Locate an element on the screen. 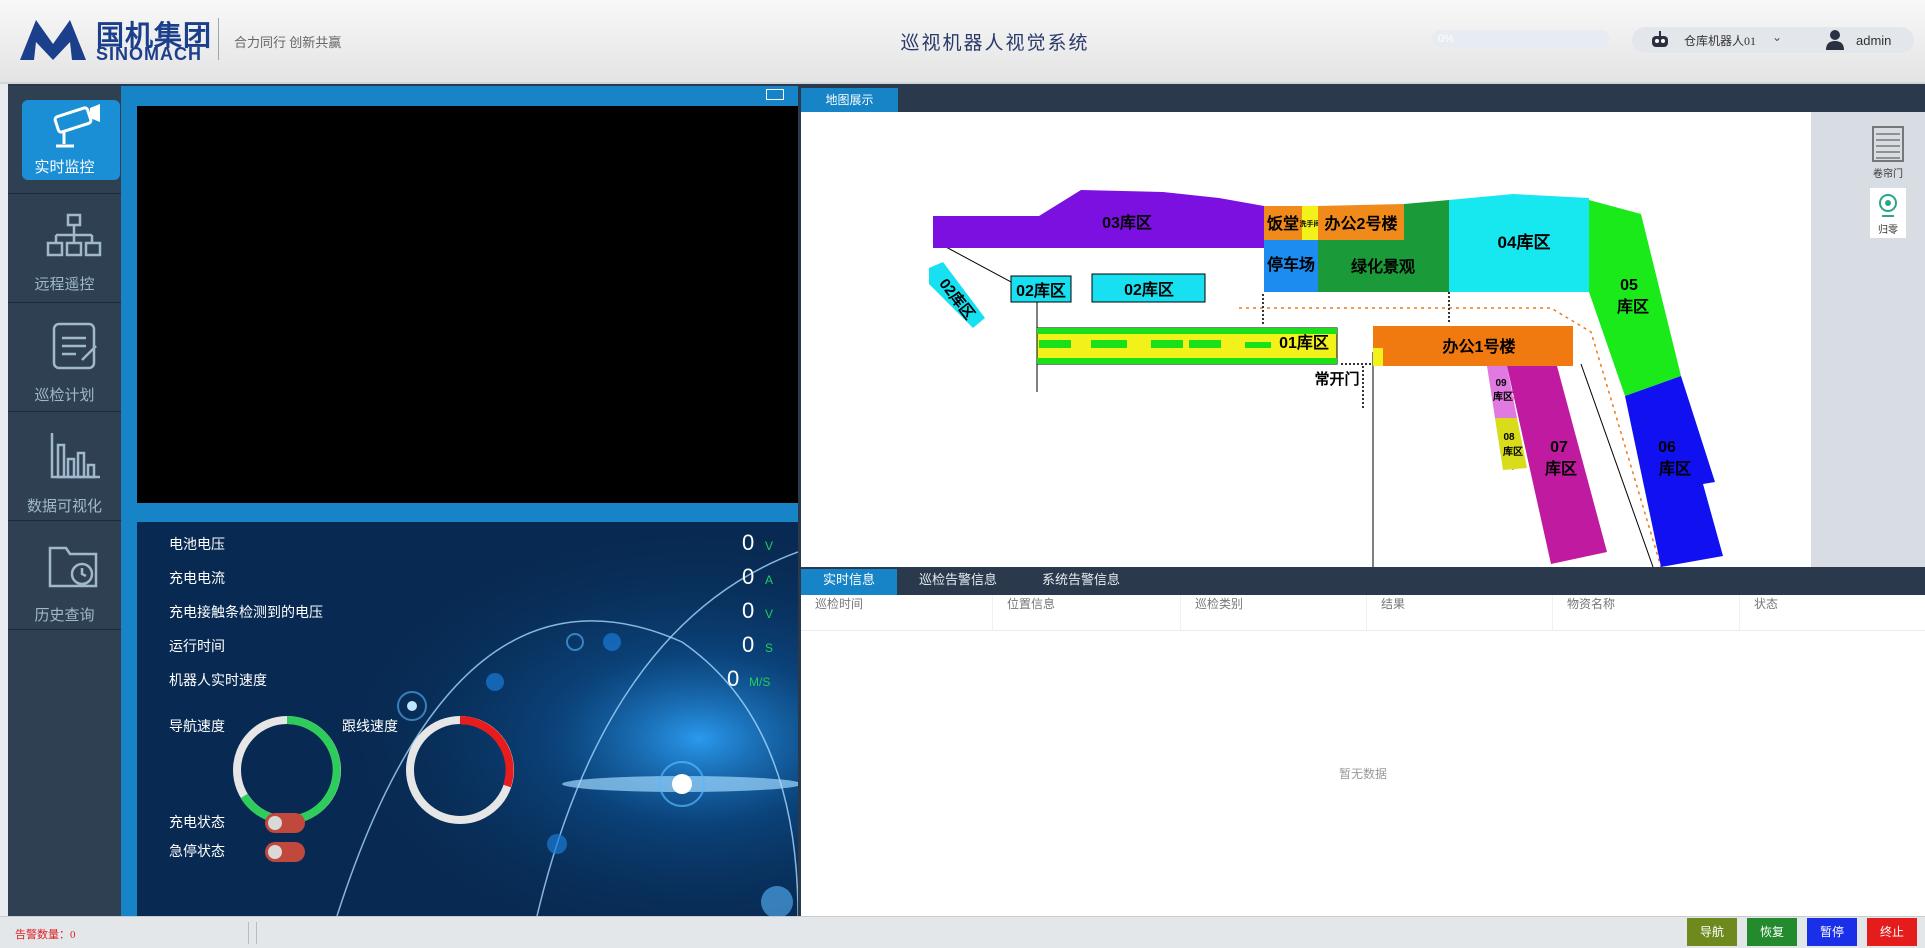  follow-speed-label: 跟线速度 is located at coordinates (370, 727).